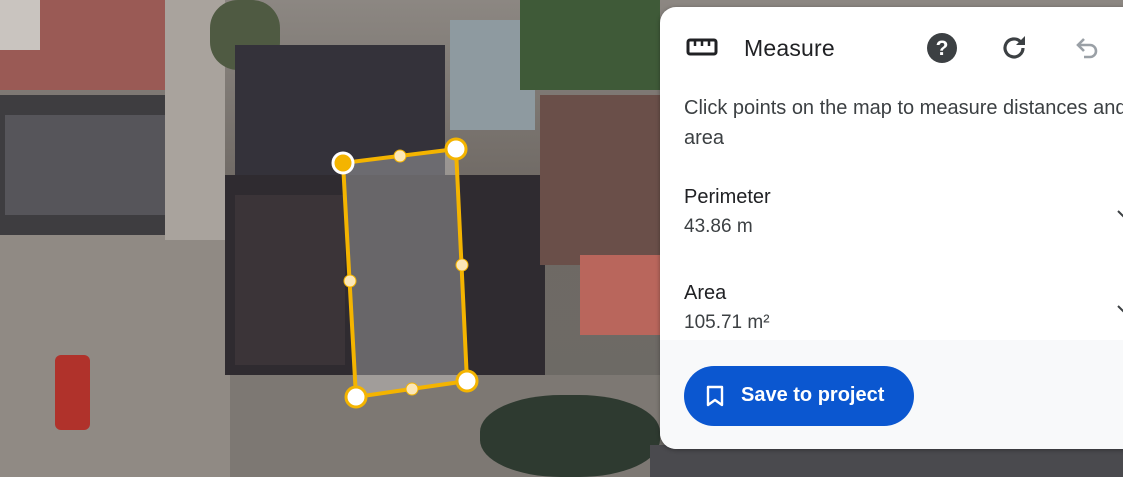  I want to click on help-icon: ?, so click(942, 48).